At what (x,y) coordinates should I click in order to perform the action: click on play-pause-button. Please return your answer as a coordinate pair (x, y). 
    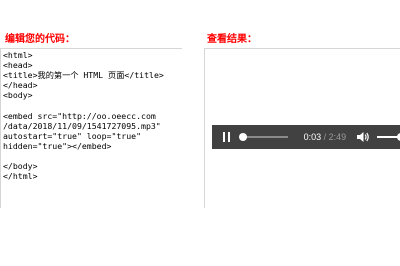
    Looking at the image, I should click on (224, 137).